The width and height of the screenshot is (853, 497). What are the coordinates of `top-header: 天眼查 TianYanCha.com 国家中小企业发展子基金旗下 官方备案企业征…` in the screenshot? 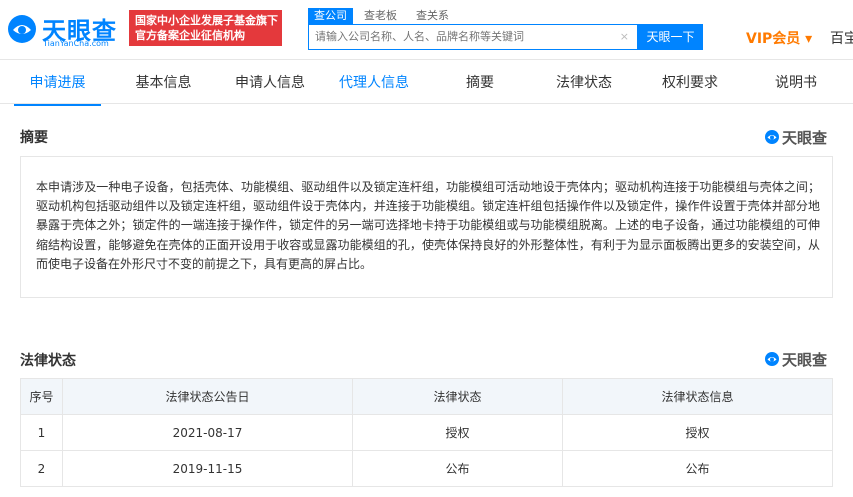 It's located at (426, 30).